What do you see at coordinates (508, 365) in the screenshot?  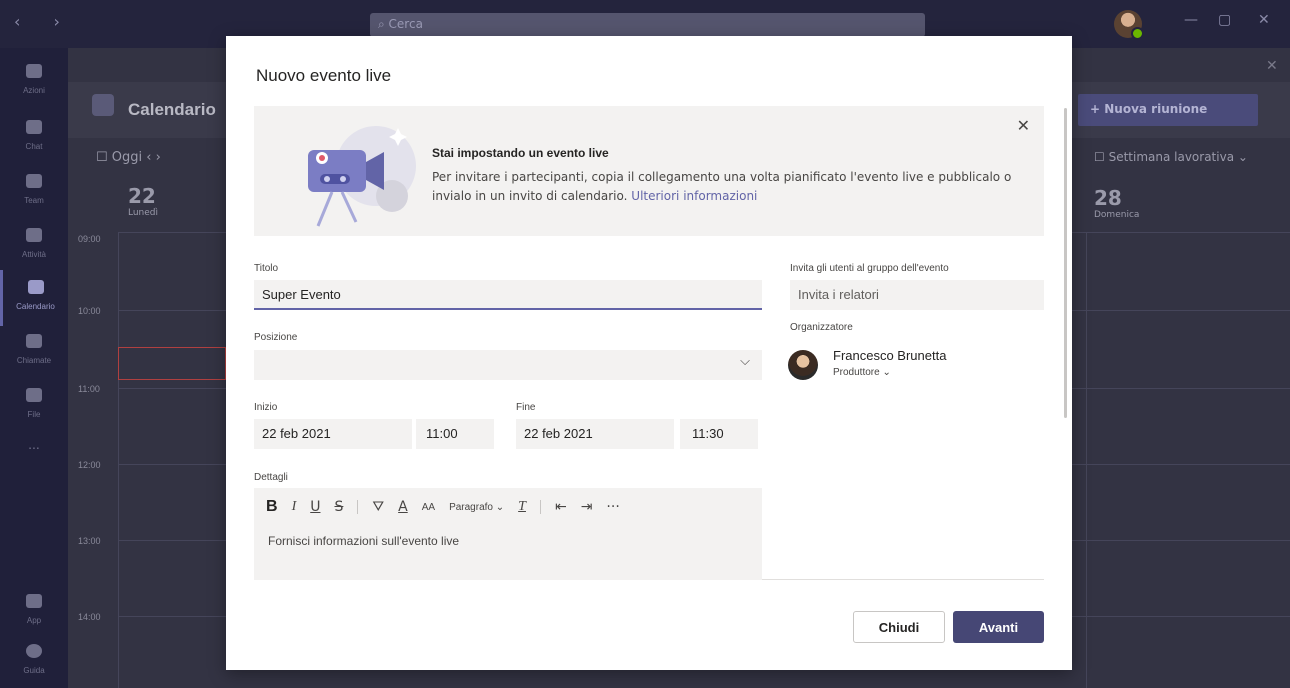 I see `location-dropdown: ⌵` at bounding box center [508, 365].